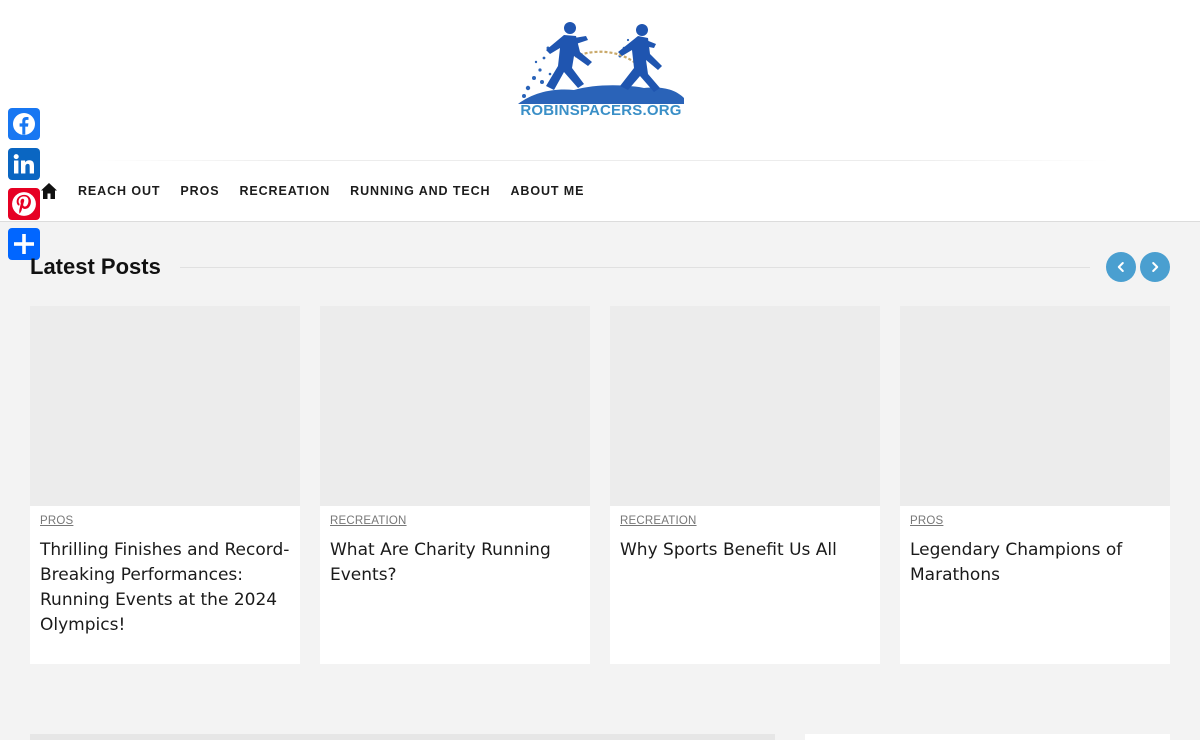 This screenshot has width=1200, height=740. What do you see at coordinates (199, 191) in the screenshot?
I see `nav-item-pros: PROS` at bounding box center [199, 191].